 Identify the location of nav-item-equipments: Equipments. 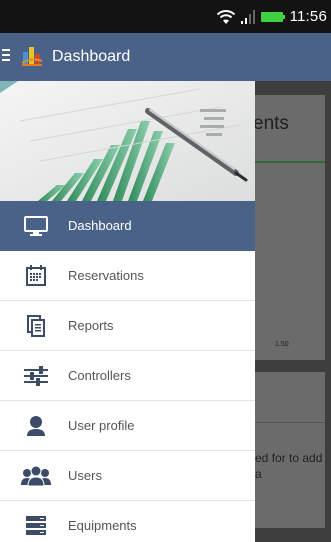
(127, 521).